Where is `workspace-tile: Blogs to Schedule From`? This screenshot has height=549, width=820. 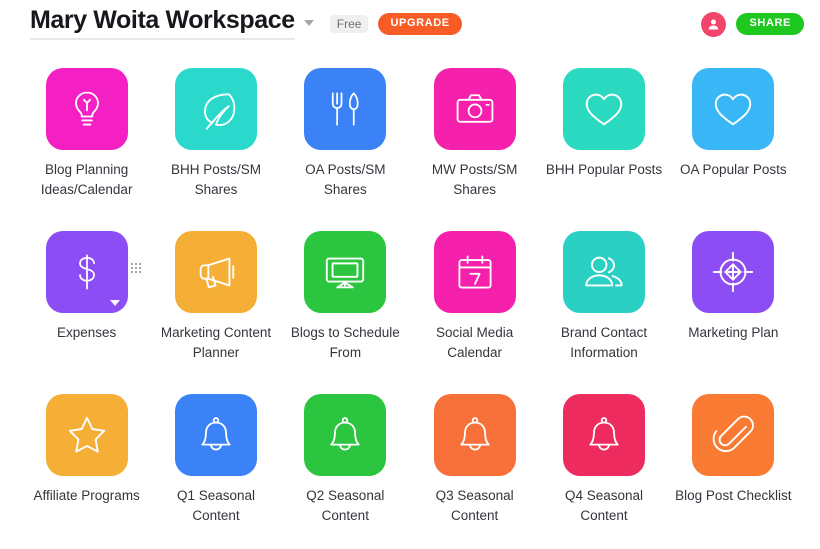
workspace-tile: Blogs to Schedule From is located at coordinates (345, 304).